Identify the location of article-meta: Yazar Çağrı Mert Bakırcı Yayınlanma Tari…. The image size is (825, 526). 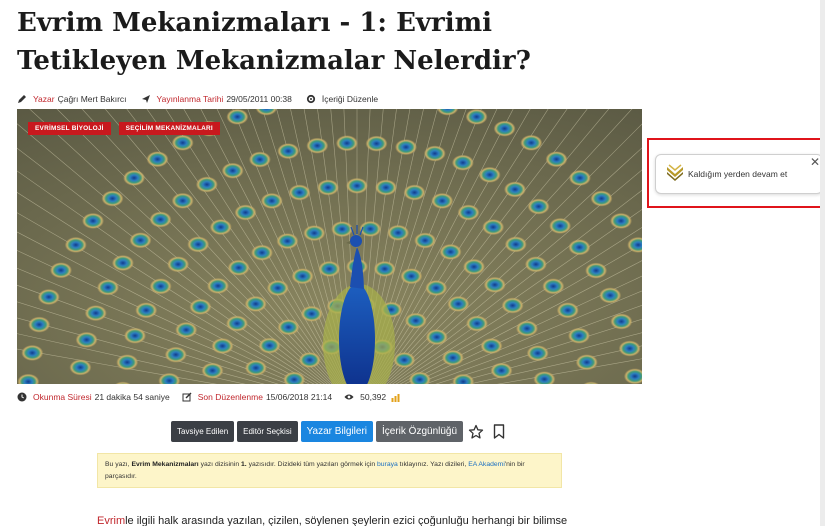
(197, 99).